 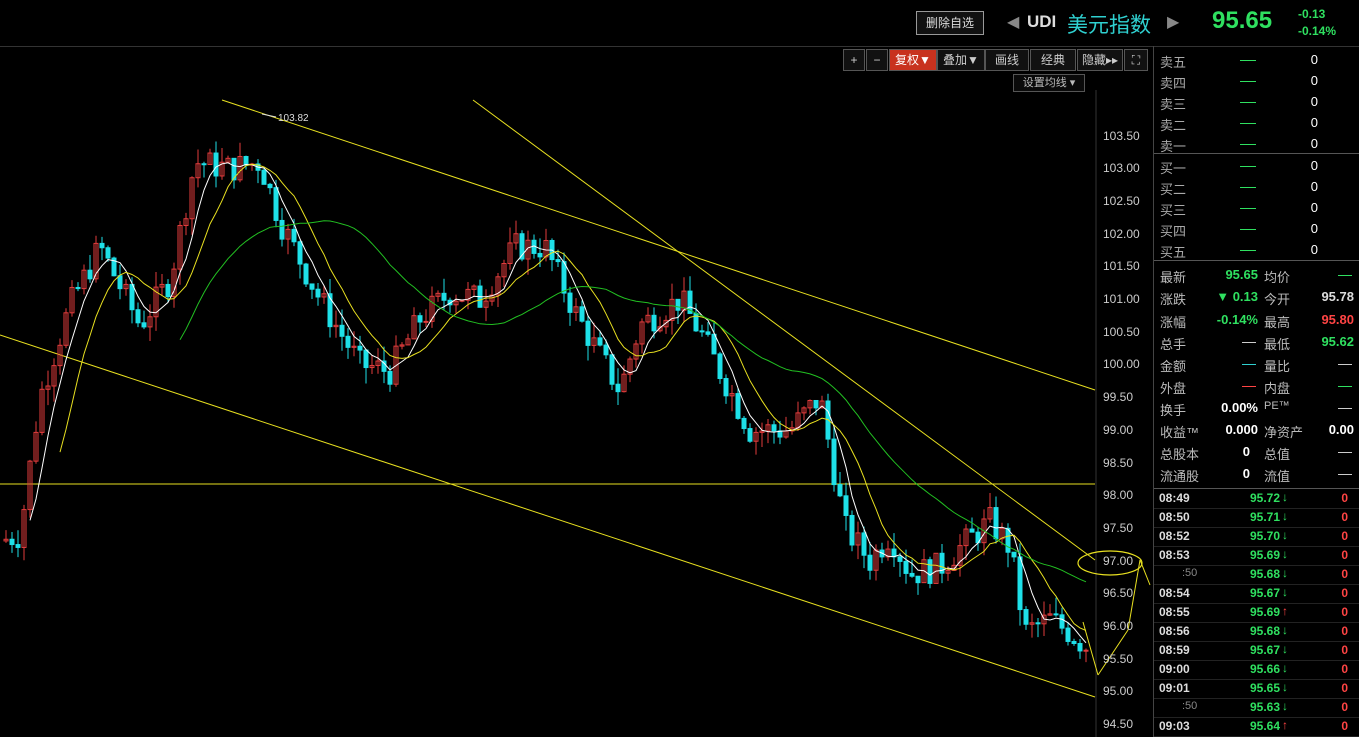 What do you see at coordinates (1118, 397) in the screenshot?
I see `y-tick-label: 99.50` at bounding box center [1118, 397].